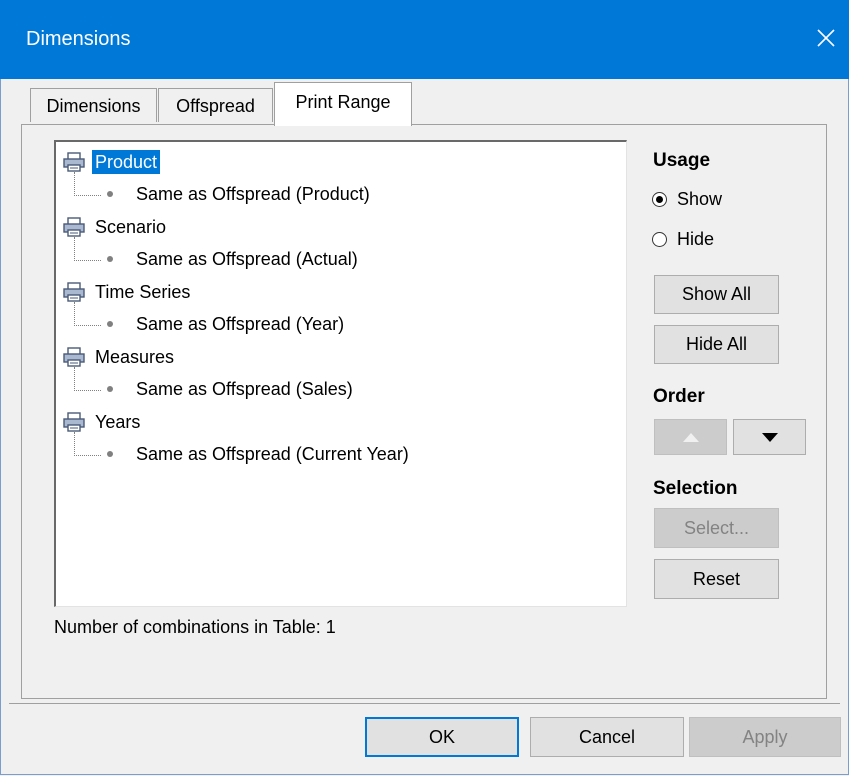 The height and width of the screenshot is (776, 849). What do you see at coordinates (253, 194) in the screenshot?
I see `tree-child-label: Same as Offspread (Product)` at bounding box center [253, 194].